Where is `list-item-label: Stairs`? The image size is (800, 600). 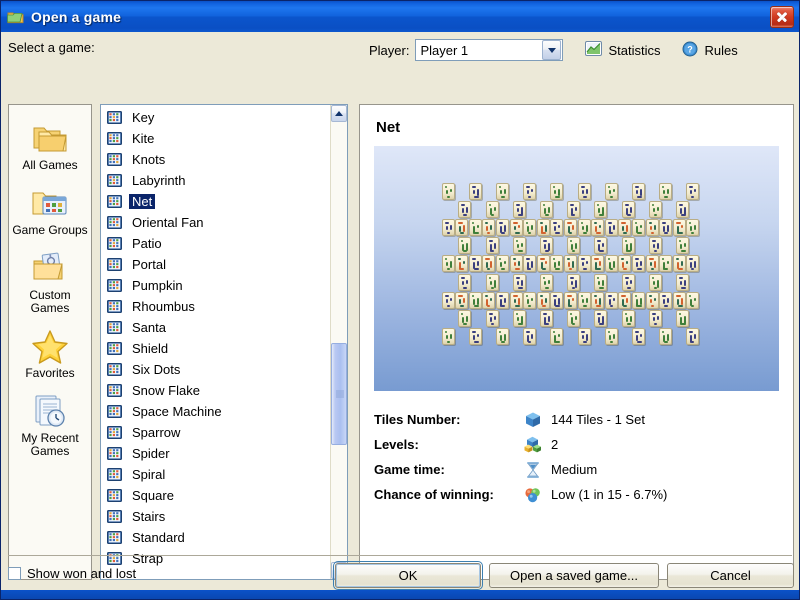
list-item-label: Stairs is located at coordinates (149, 516).